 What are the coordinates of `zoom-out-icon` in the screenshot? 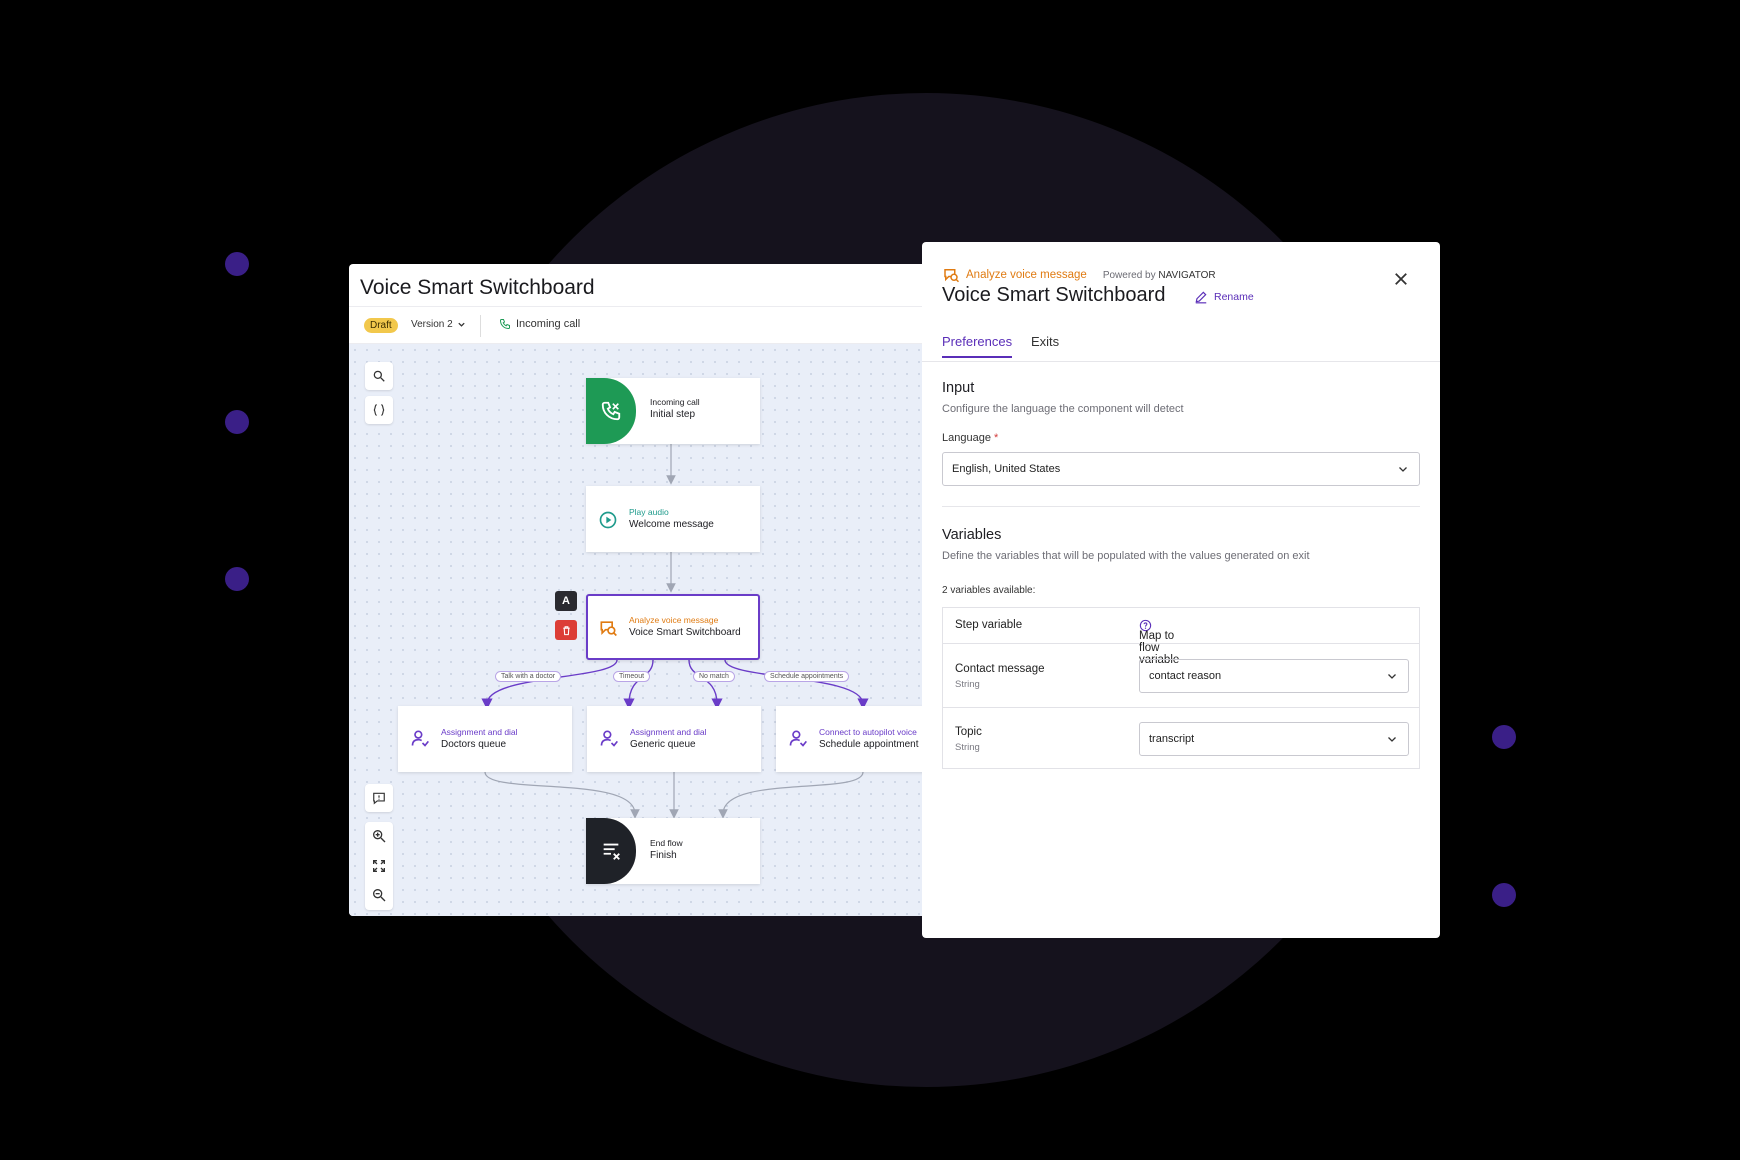 It's located at (379, 895).